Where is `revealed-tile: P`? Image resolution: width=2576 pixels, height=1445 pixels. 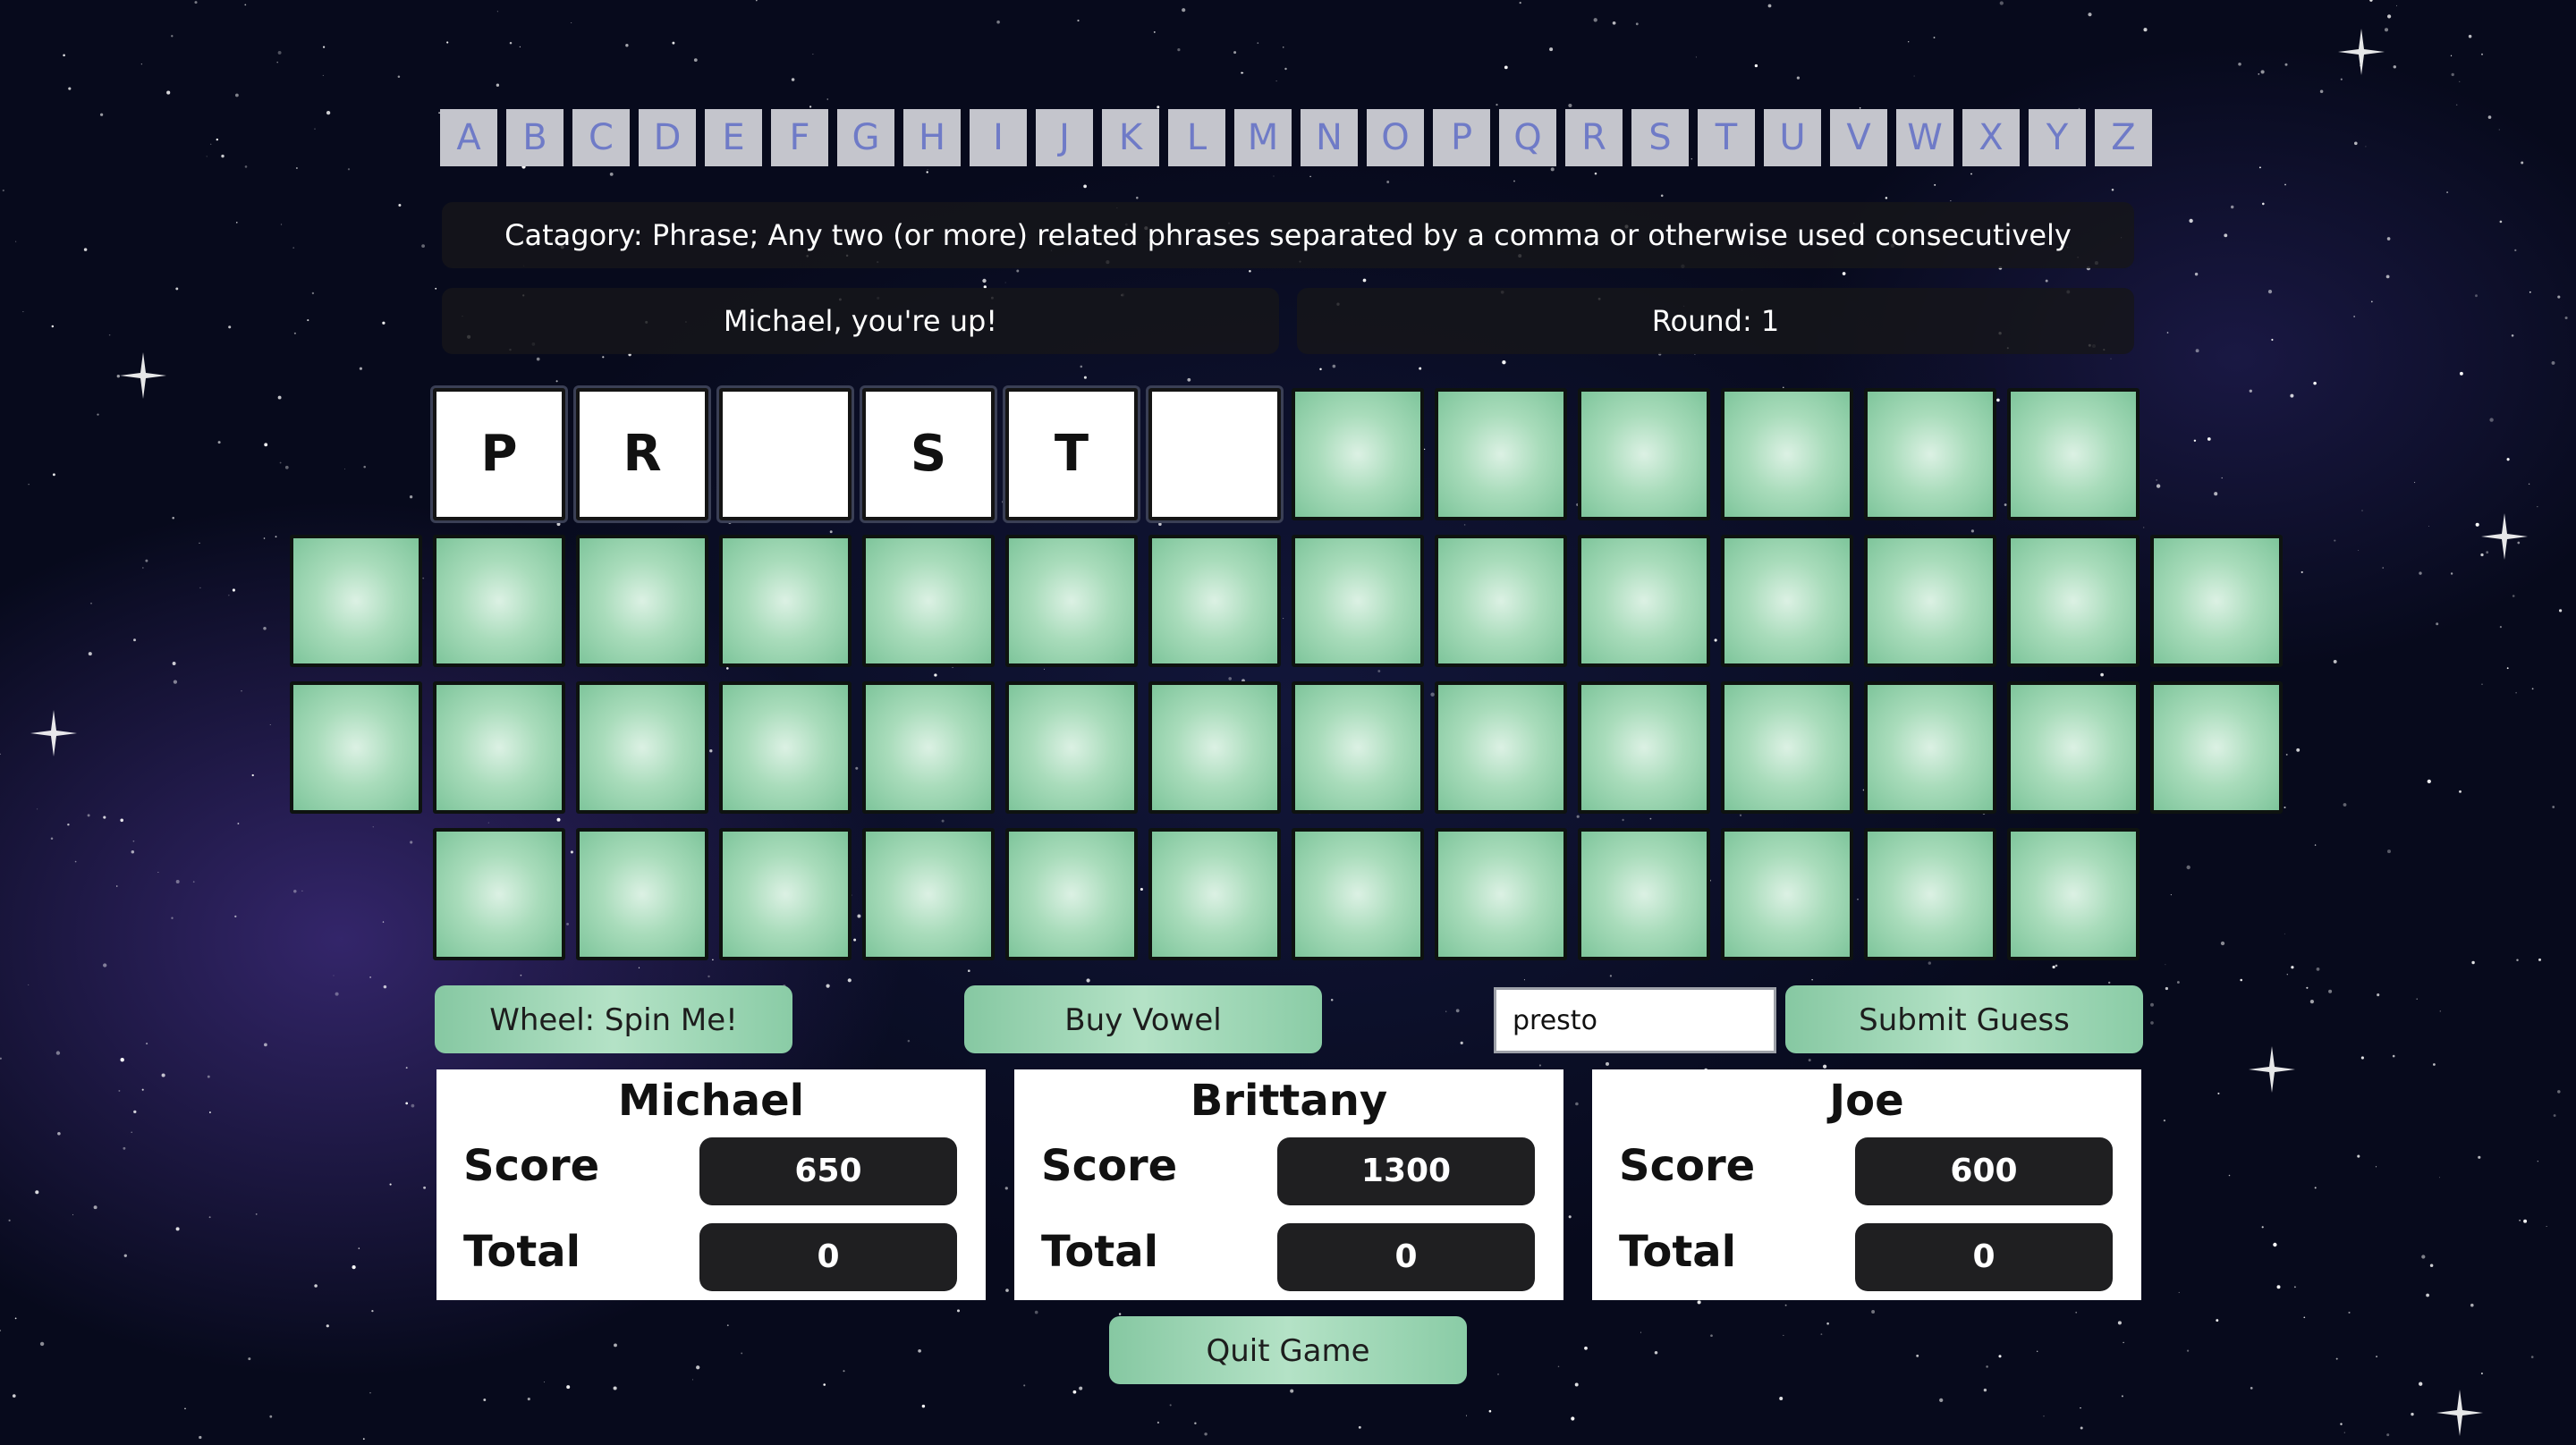
revealed-tile: P is located at coordinates (499, 454).